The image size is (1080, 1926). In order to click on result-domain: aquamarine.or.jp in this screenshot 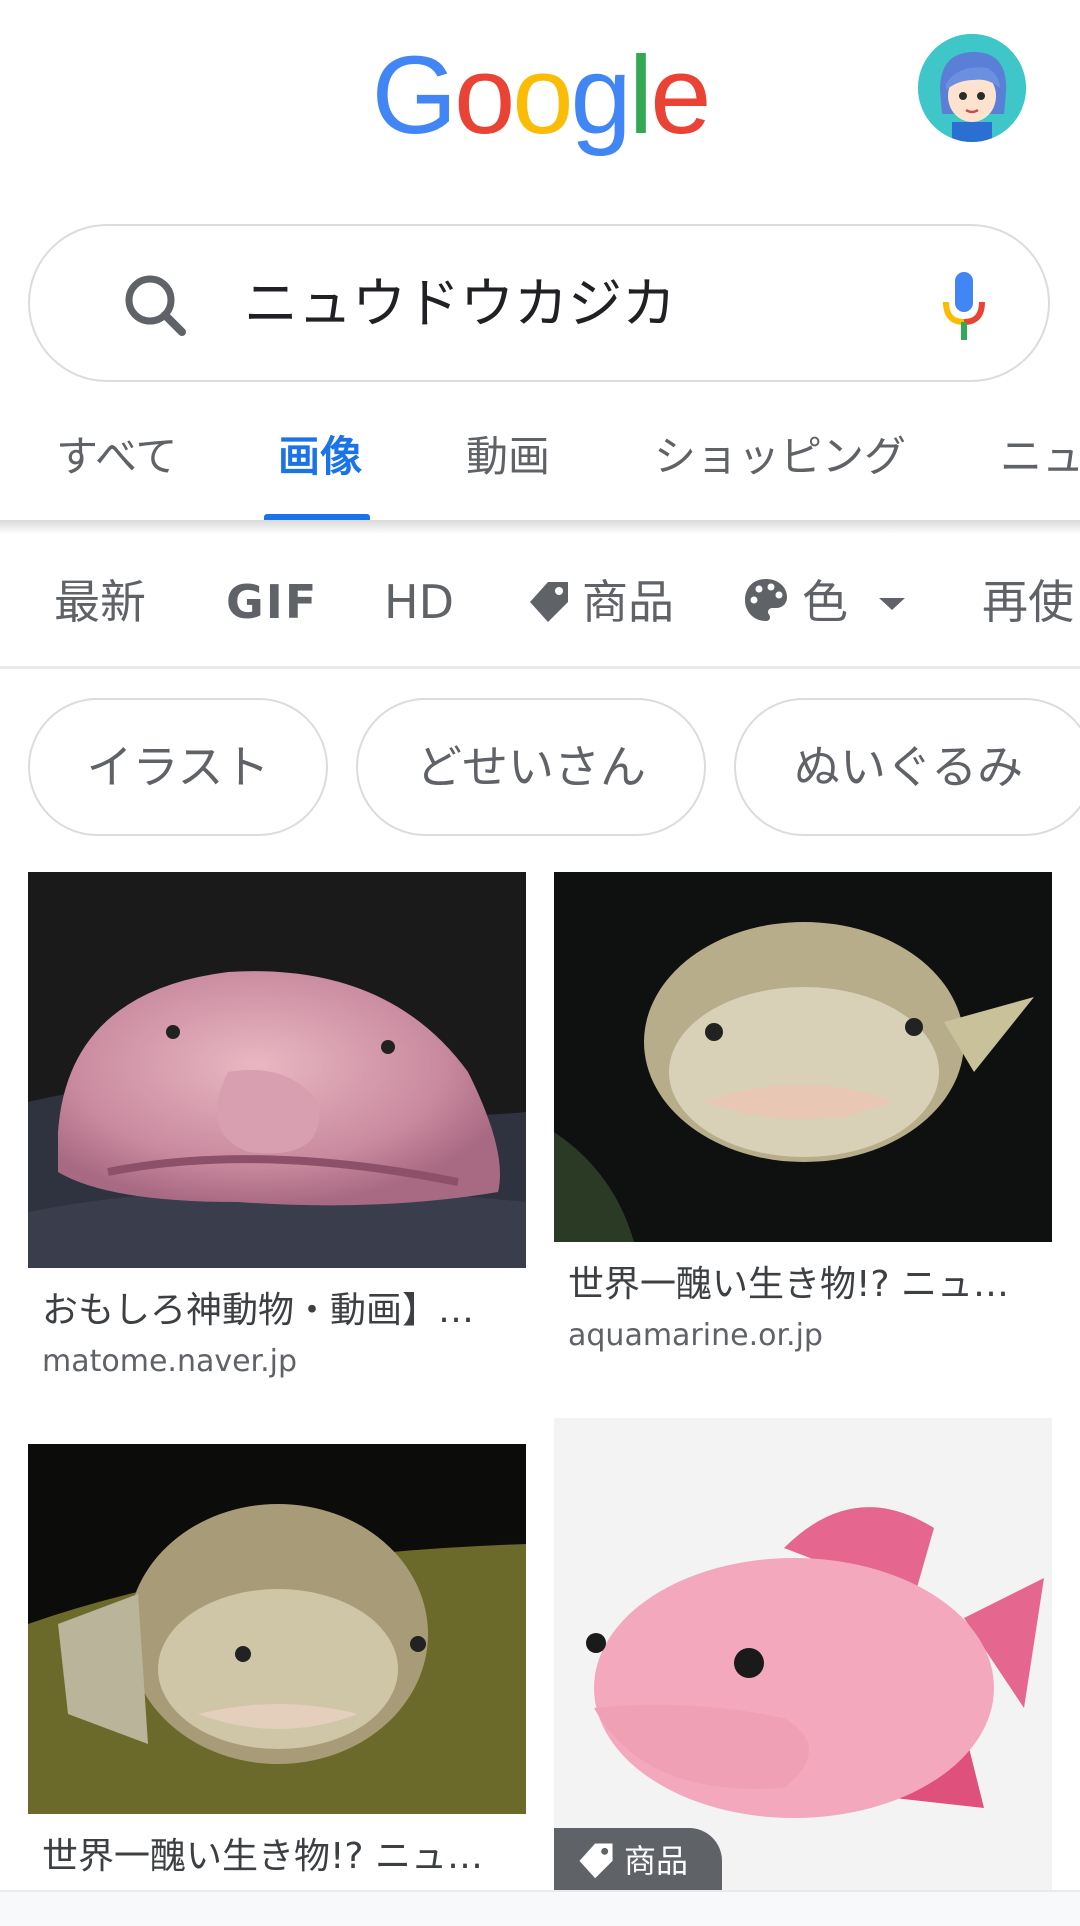, I will do `click(695, 1335)`.